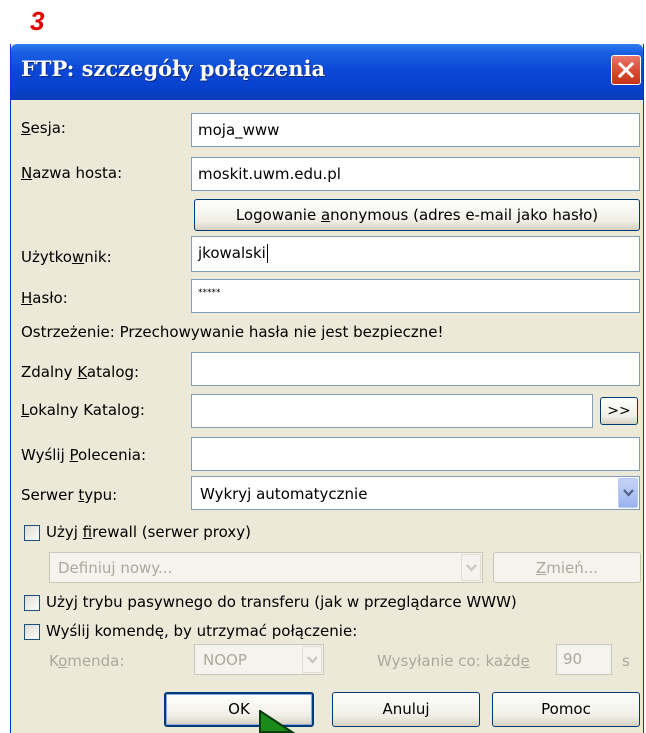 The height and width of the screenshot is (733, 646). Describe the element at coordinates (584, 659) in the screenshot. I see `interval-input: 90` at that location.